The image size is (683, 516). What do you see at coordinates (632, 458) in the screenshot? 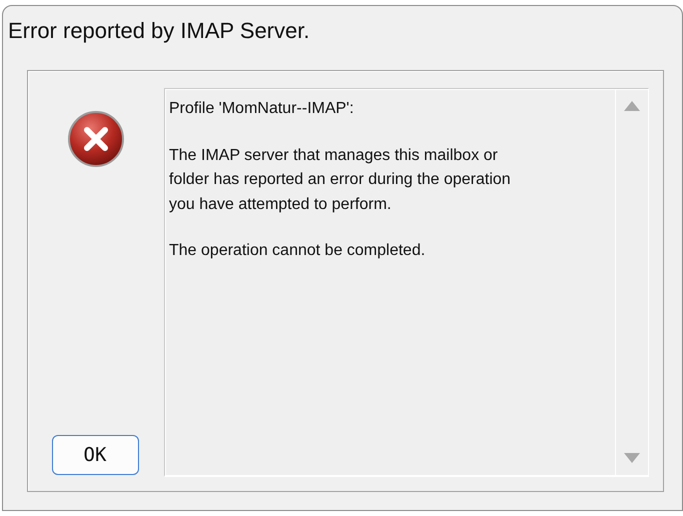
I see `scroll-down-icon` at bounding box center [632, 458].